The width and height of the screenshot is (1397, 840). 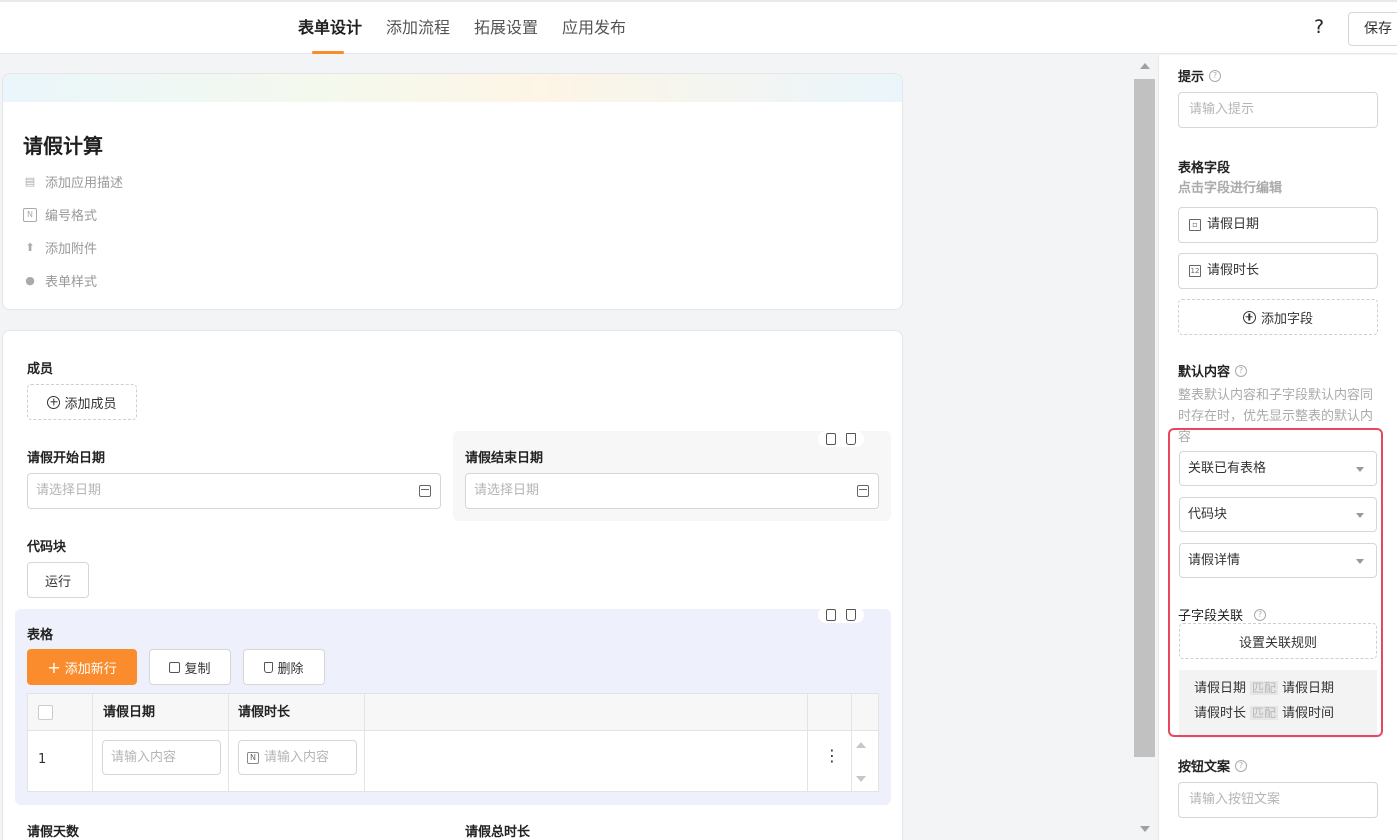 I want to click on column-header: 请假时长, so click(x=264, y=712).